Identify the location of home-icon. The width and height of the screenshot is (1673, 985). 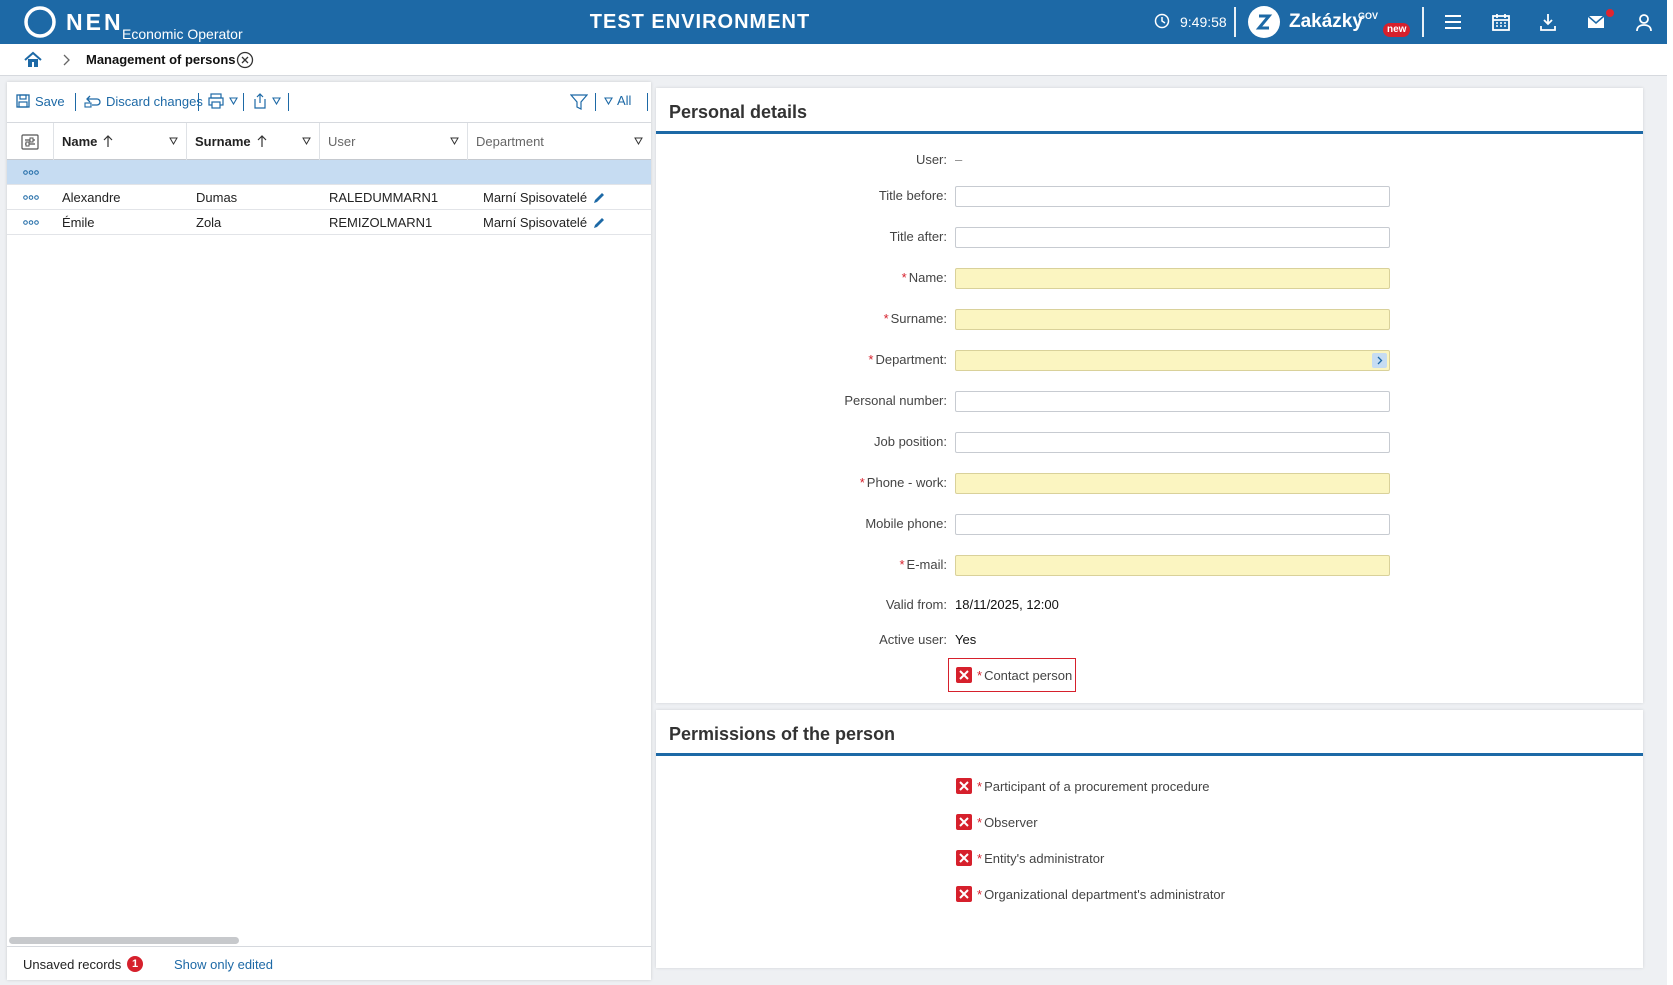
(33, 60).